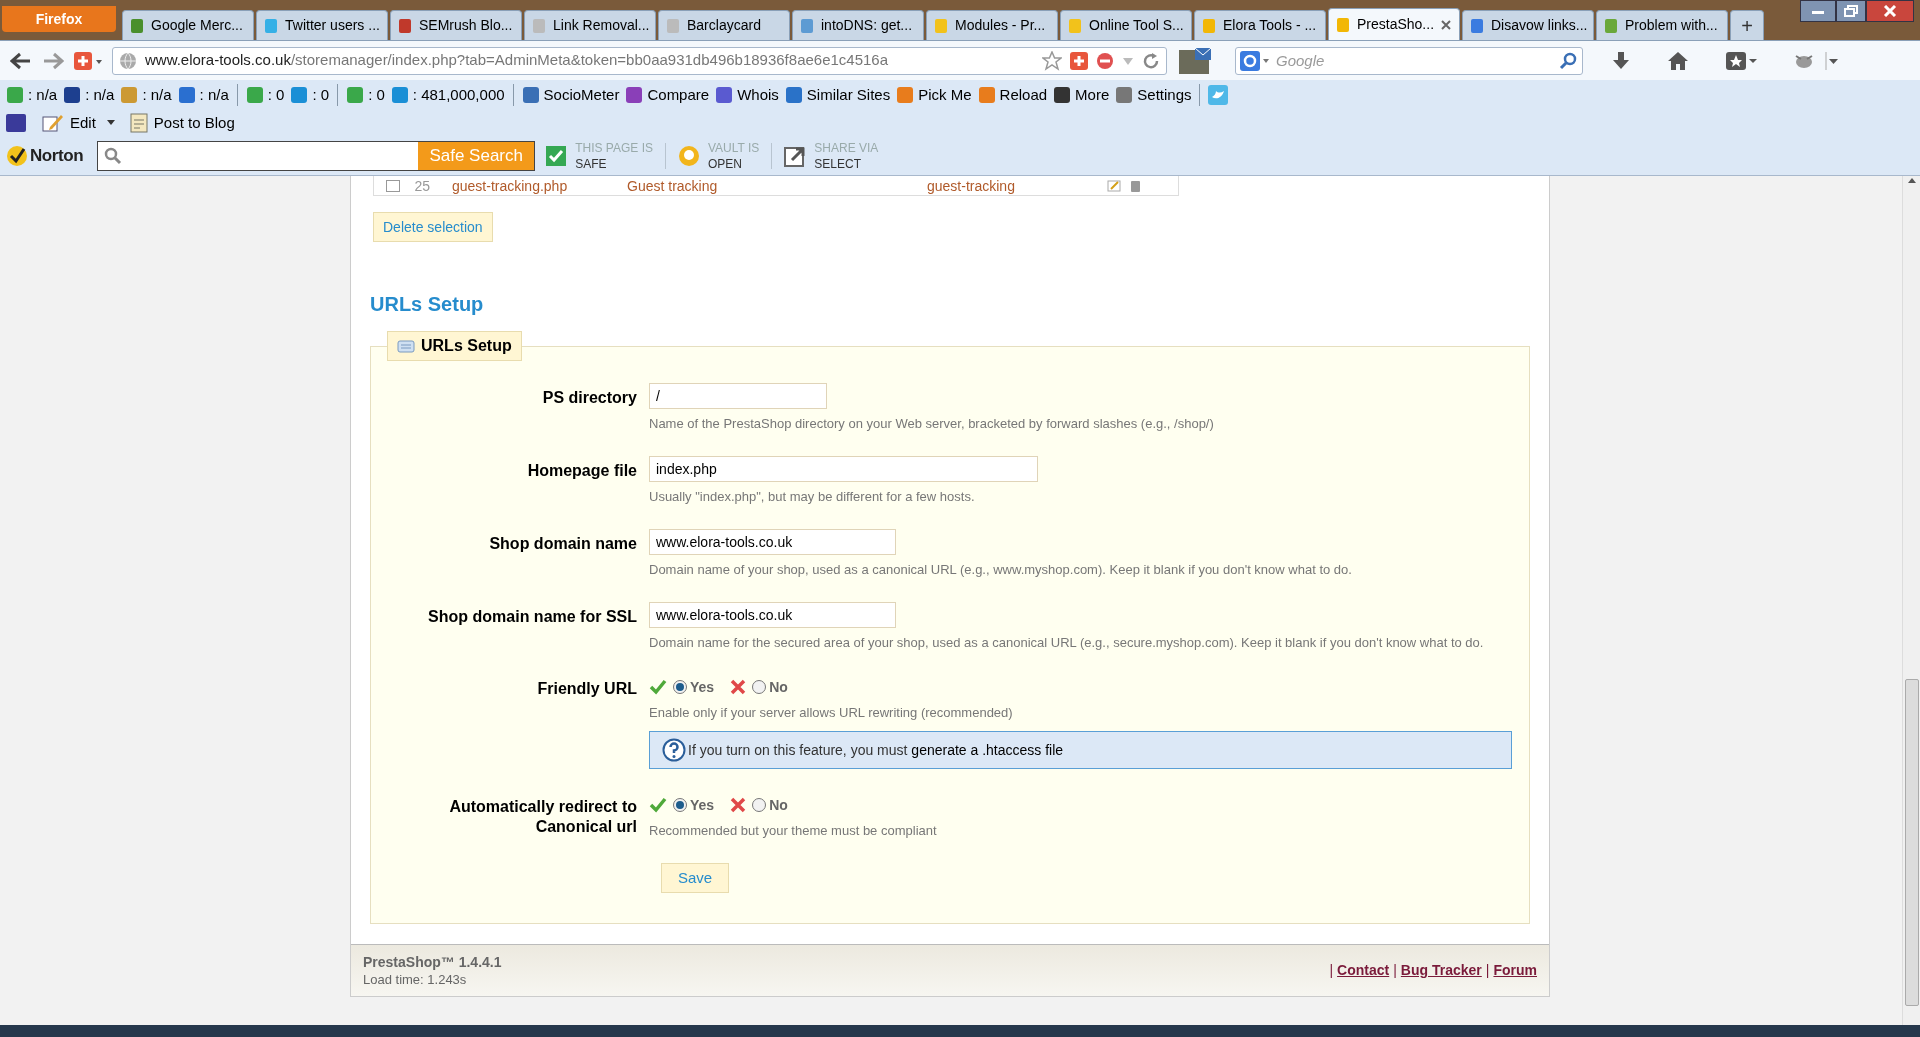  What do you see at coordinates (688, 155) in the screenshot?
I see `lock-icon` at bounding box center [688, 155].